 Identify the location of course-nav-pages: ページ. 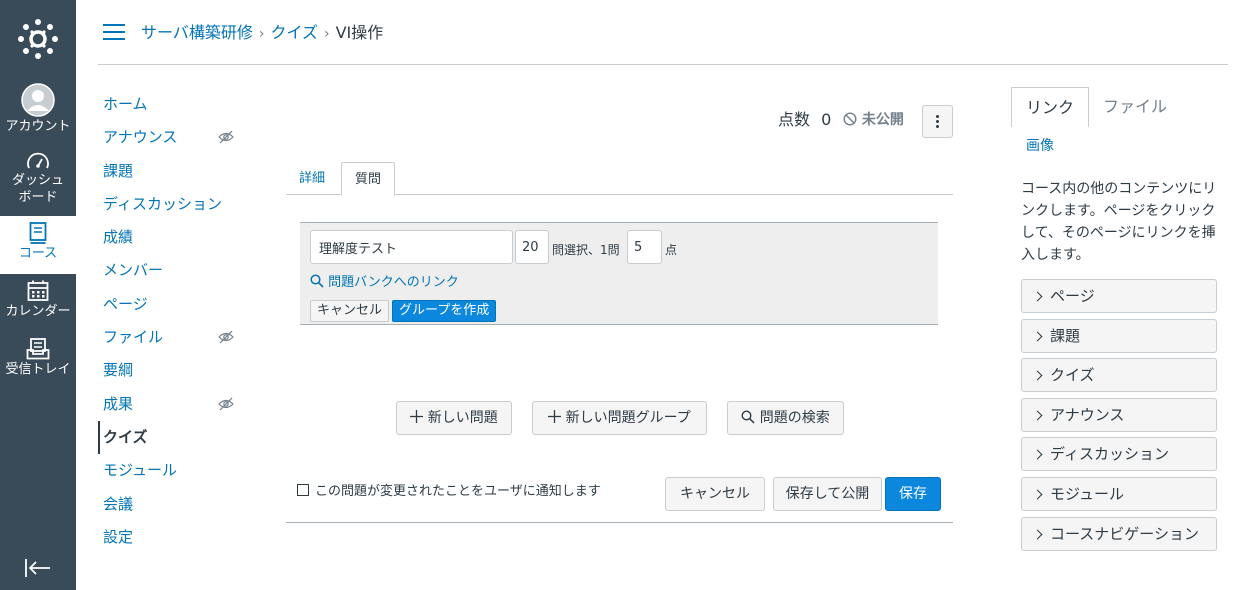
(173, 304).